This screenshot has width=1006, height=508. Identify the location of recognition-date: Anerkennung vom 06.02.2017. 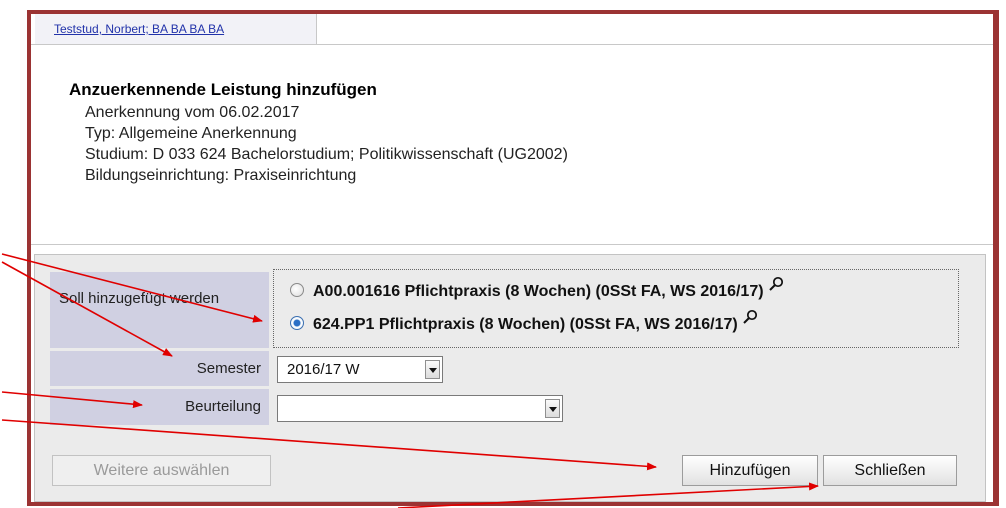
(192, 112).